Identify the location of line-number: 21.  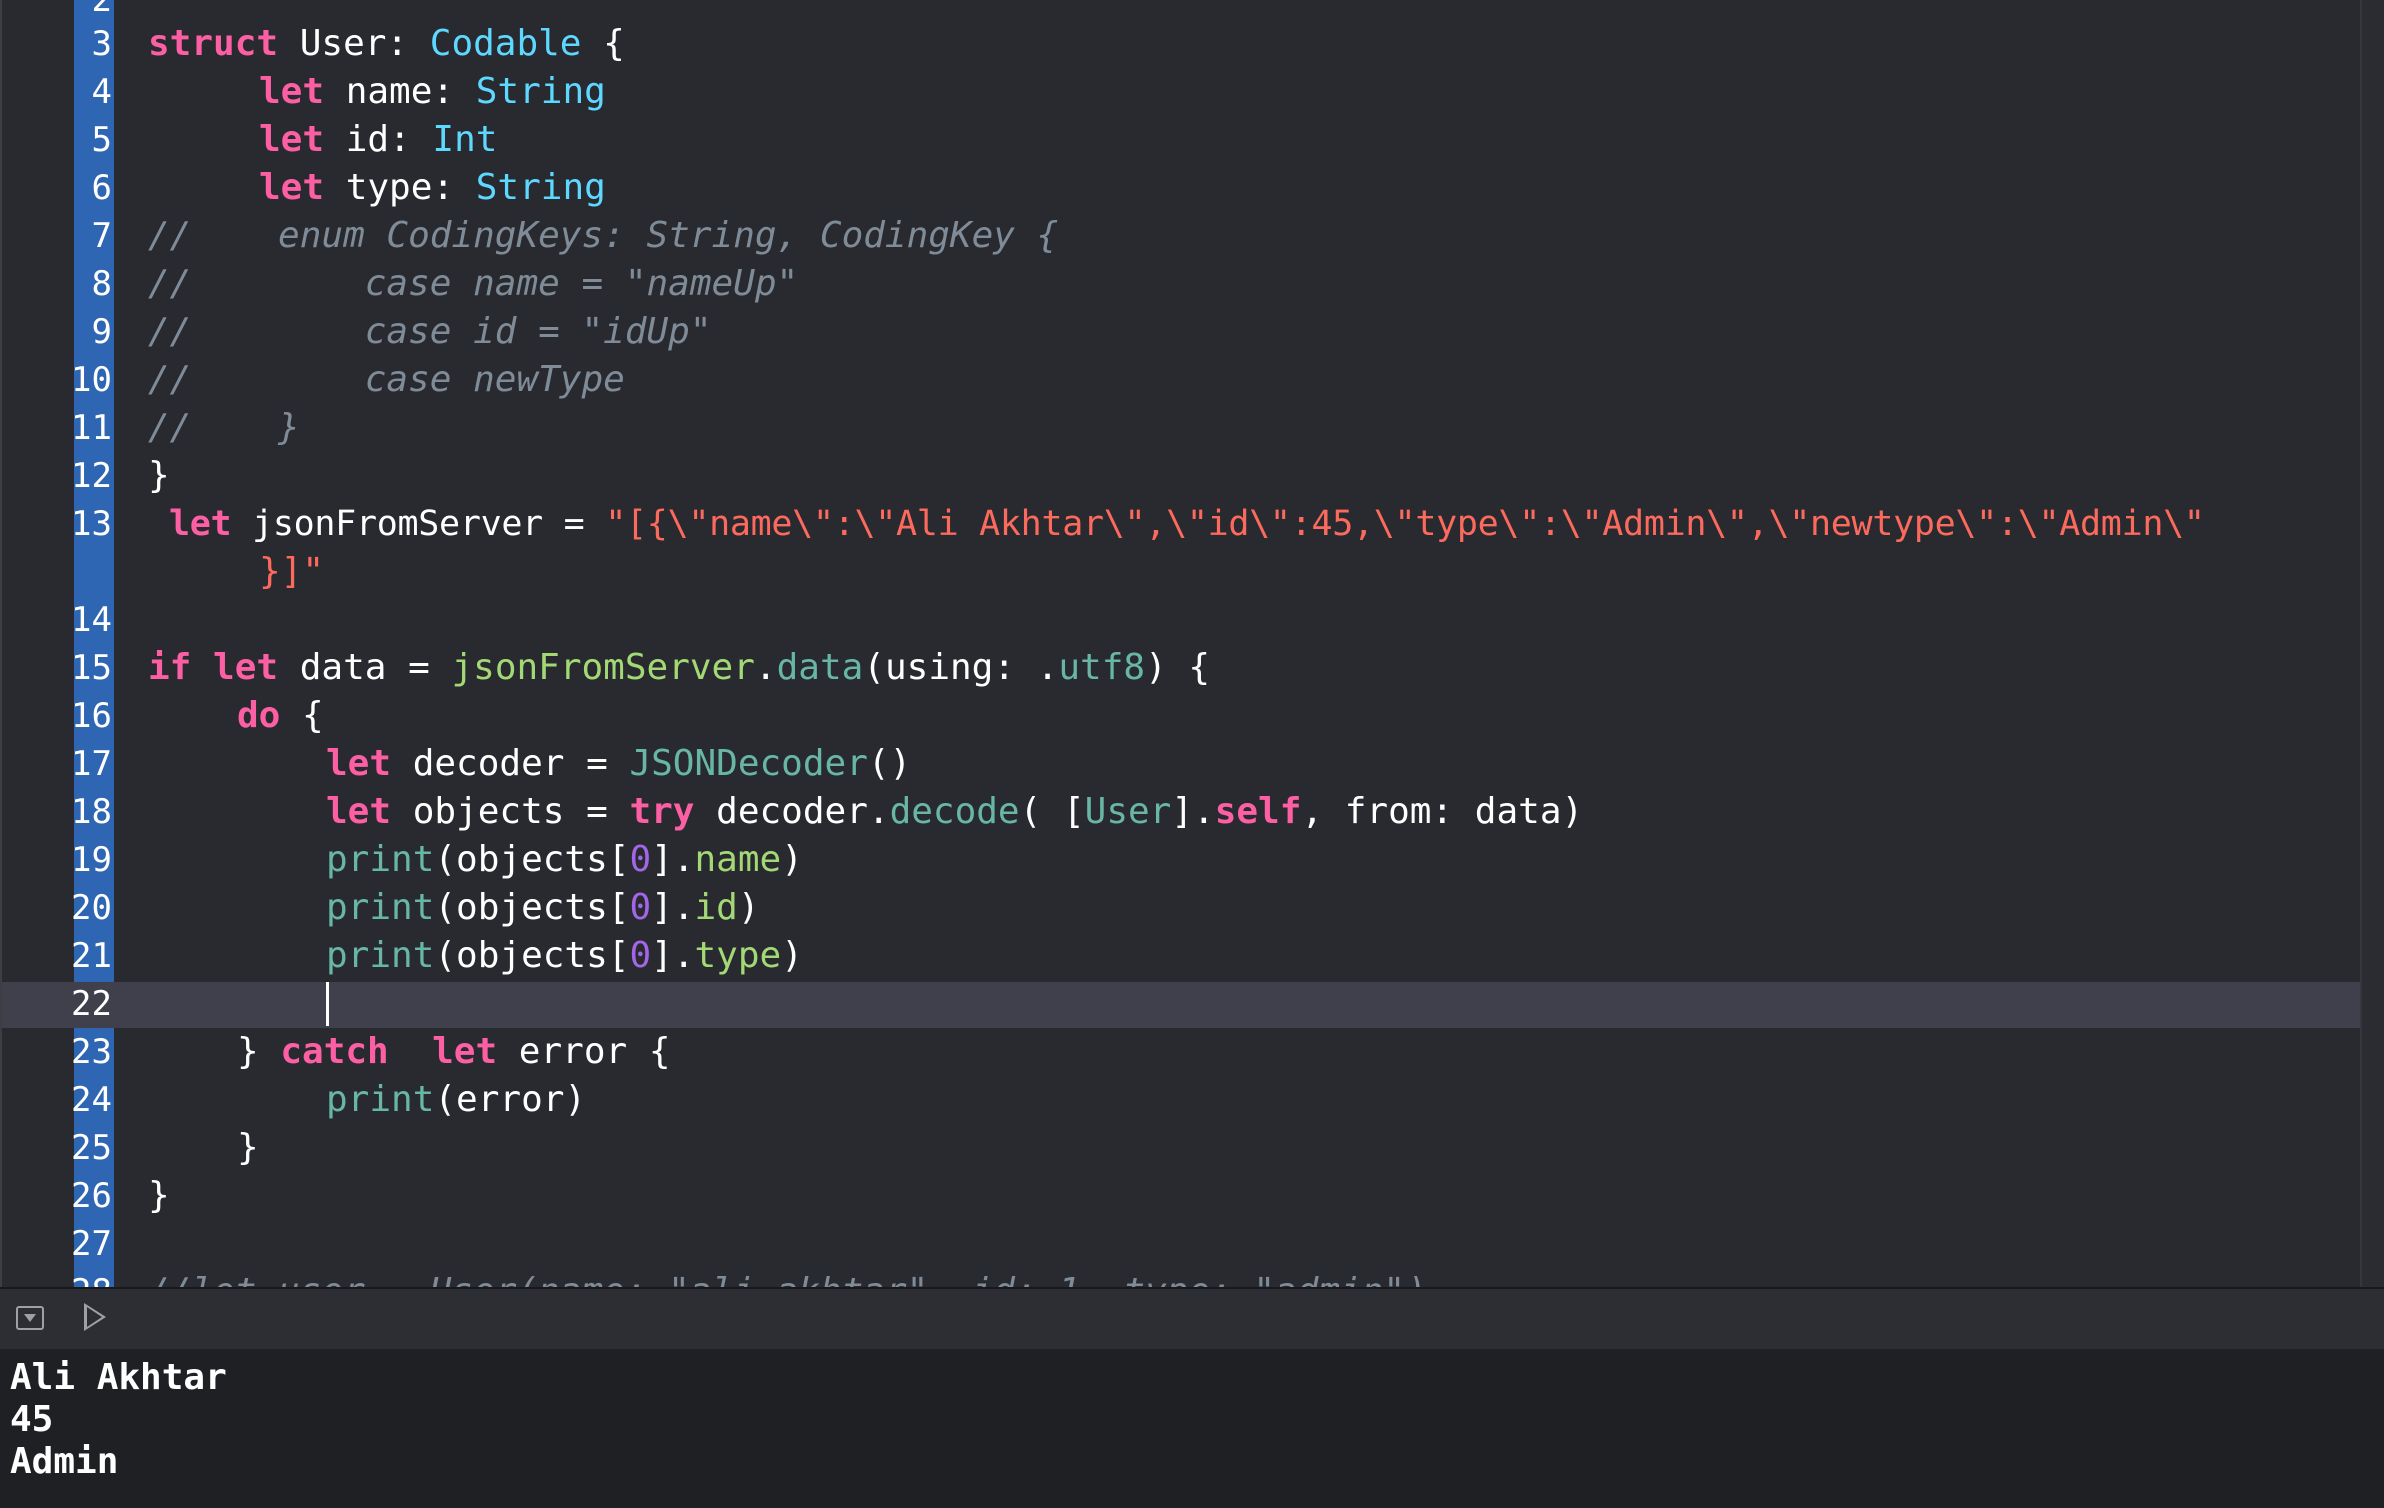
(91, 956).